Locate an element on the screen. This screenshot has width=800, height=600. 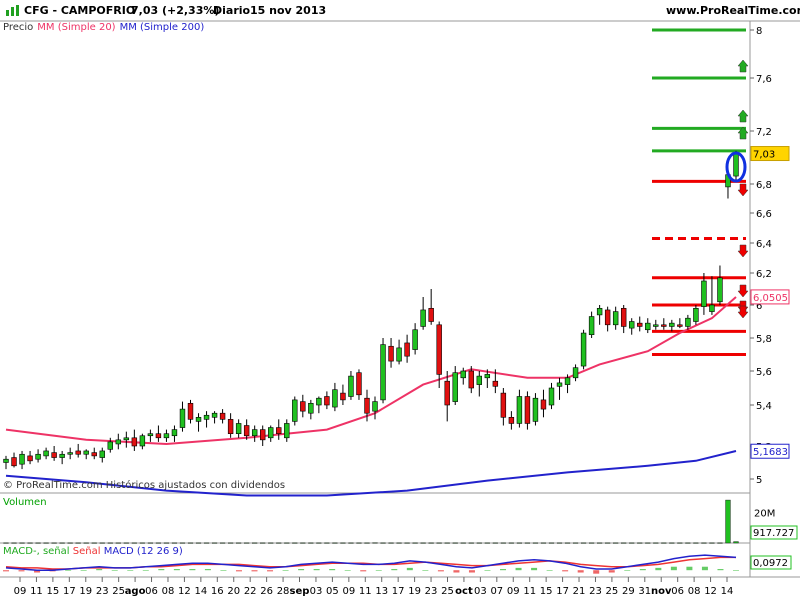
macd-legend-main: MACD (12 26 9) is located at coordinates (143, 551).